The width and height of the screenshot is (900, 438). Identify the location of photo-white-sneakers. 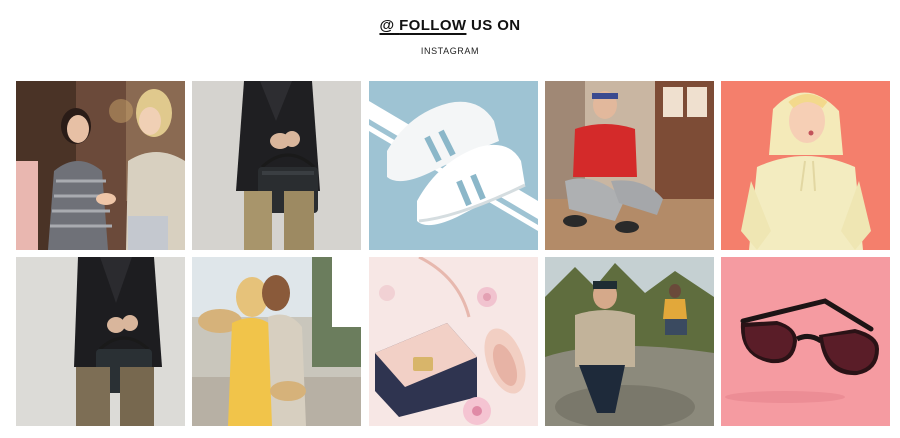
(453, 165).